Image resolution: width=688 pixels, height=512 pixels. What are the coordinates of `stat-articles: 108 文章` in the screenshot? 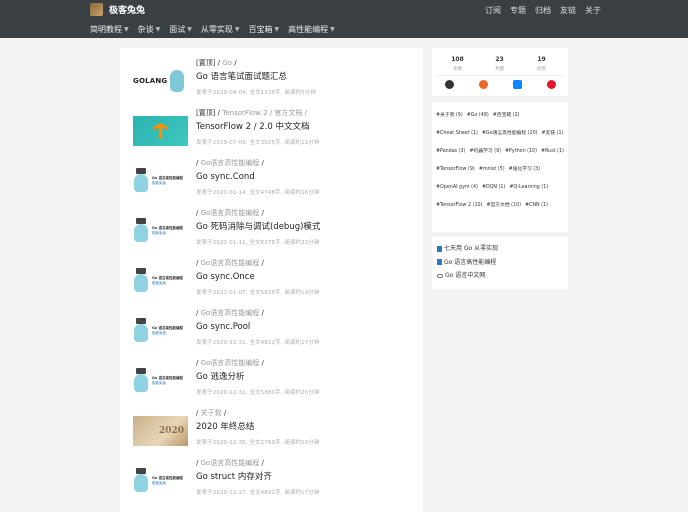 It's located at (457, 64).